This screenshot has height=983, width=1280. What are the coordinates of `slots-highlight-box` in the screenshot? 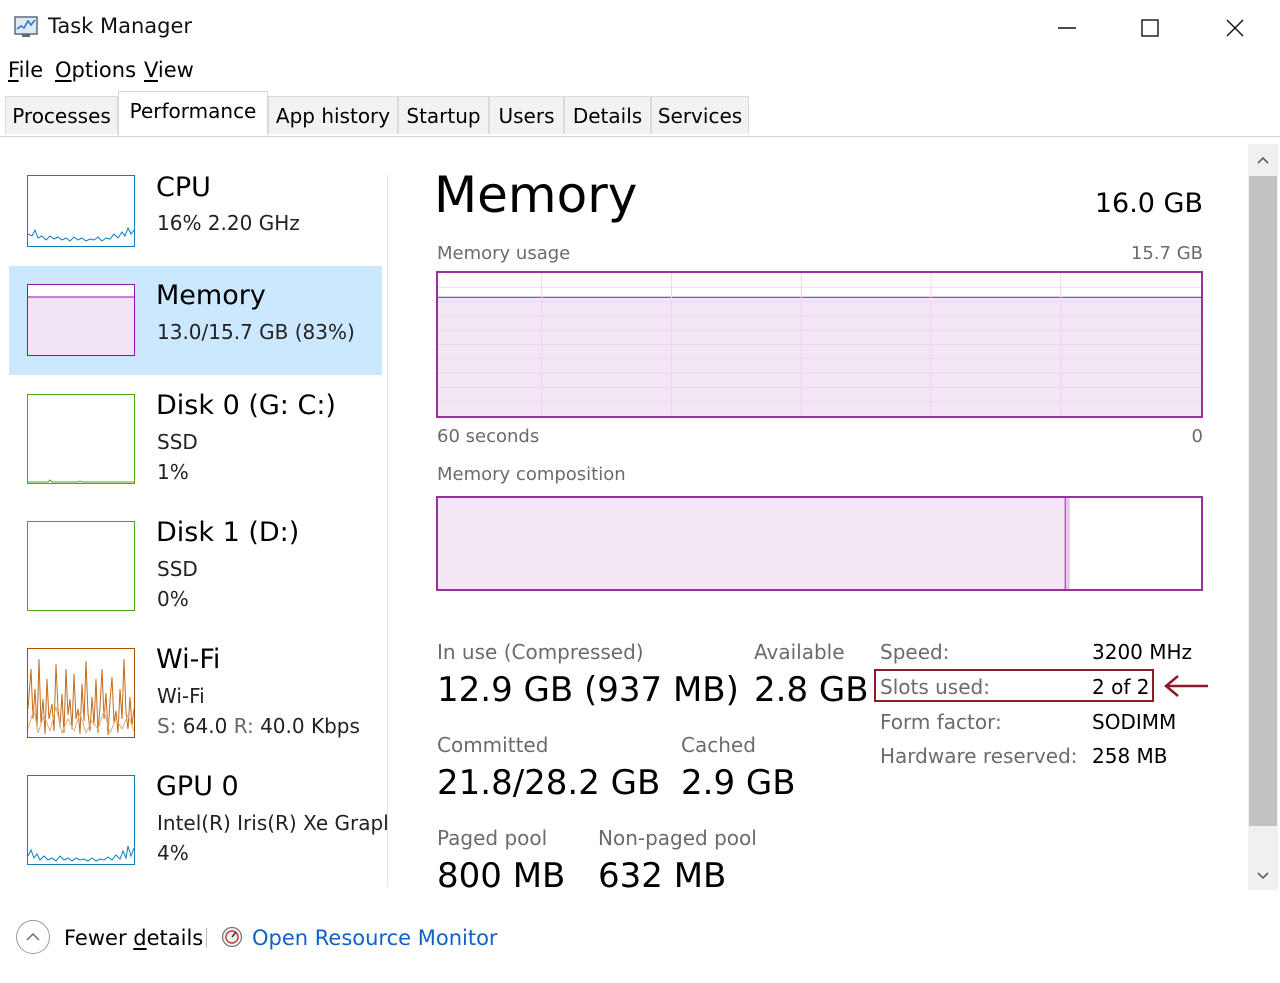 It's located at (1014, 685).